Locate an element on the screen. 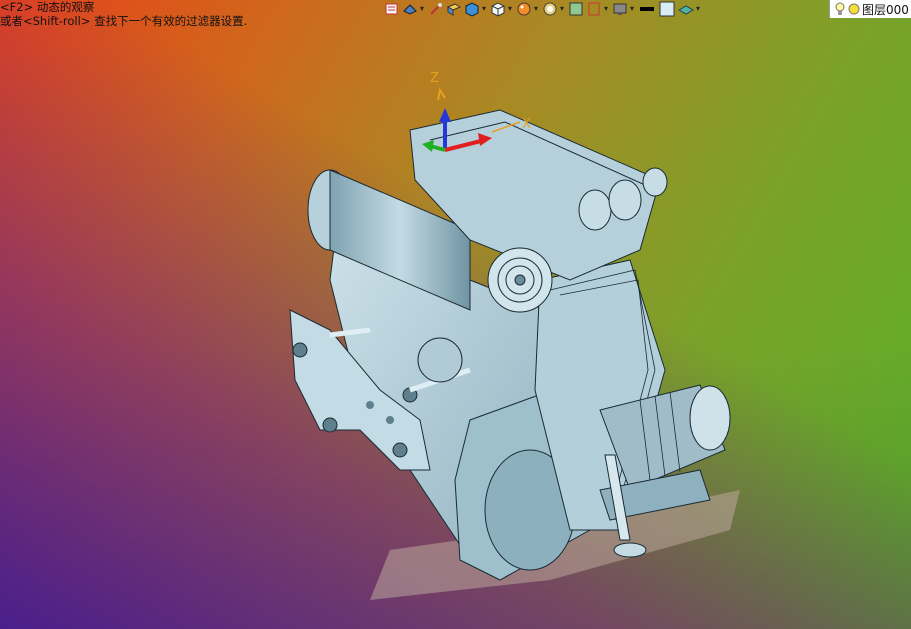  zoom-button: ▾ is located at coordinates (554, 9).